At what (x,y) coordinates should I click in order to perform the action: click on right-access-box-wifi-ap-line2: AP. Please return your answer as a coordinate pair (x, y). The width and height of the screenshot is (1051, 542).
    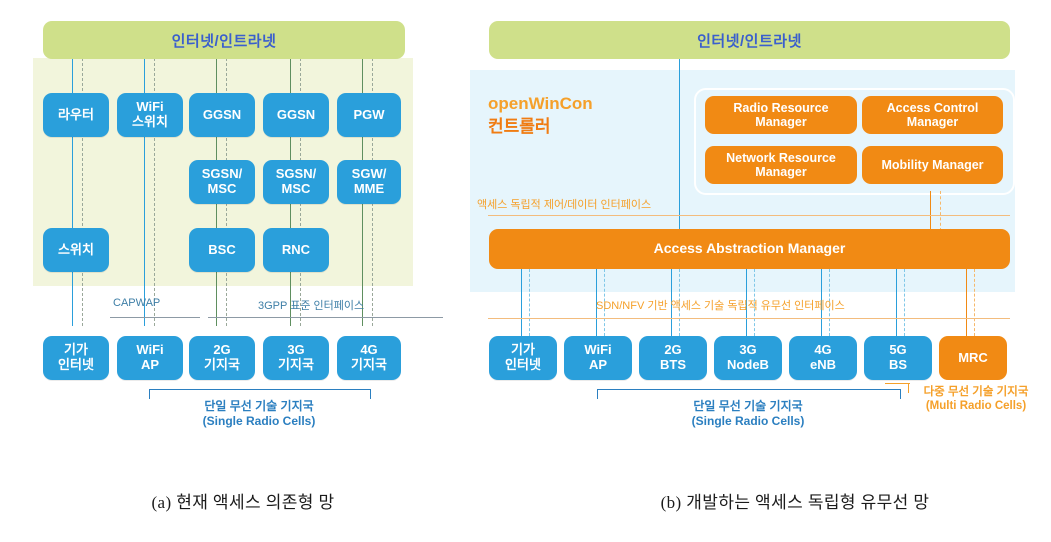
    Looking at the image, I should click on (598, 364).